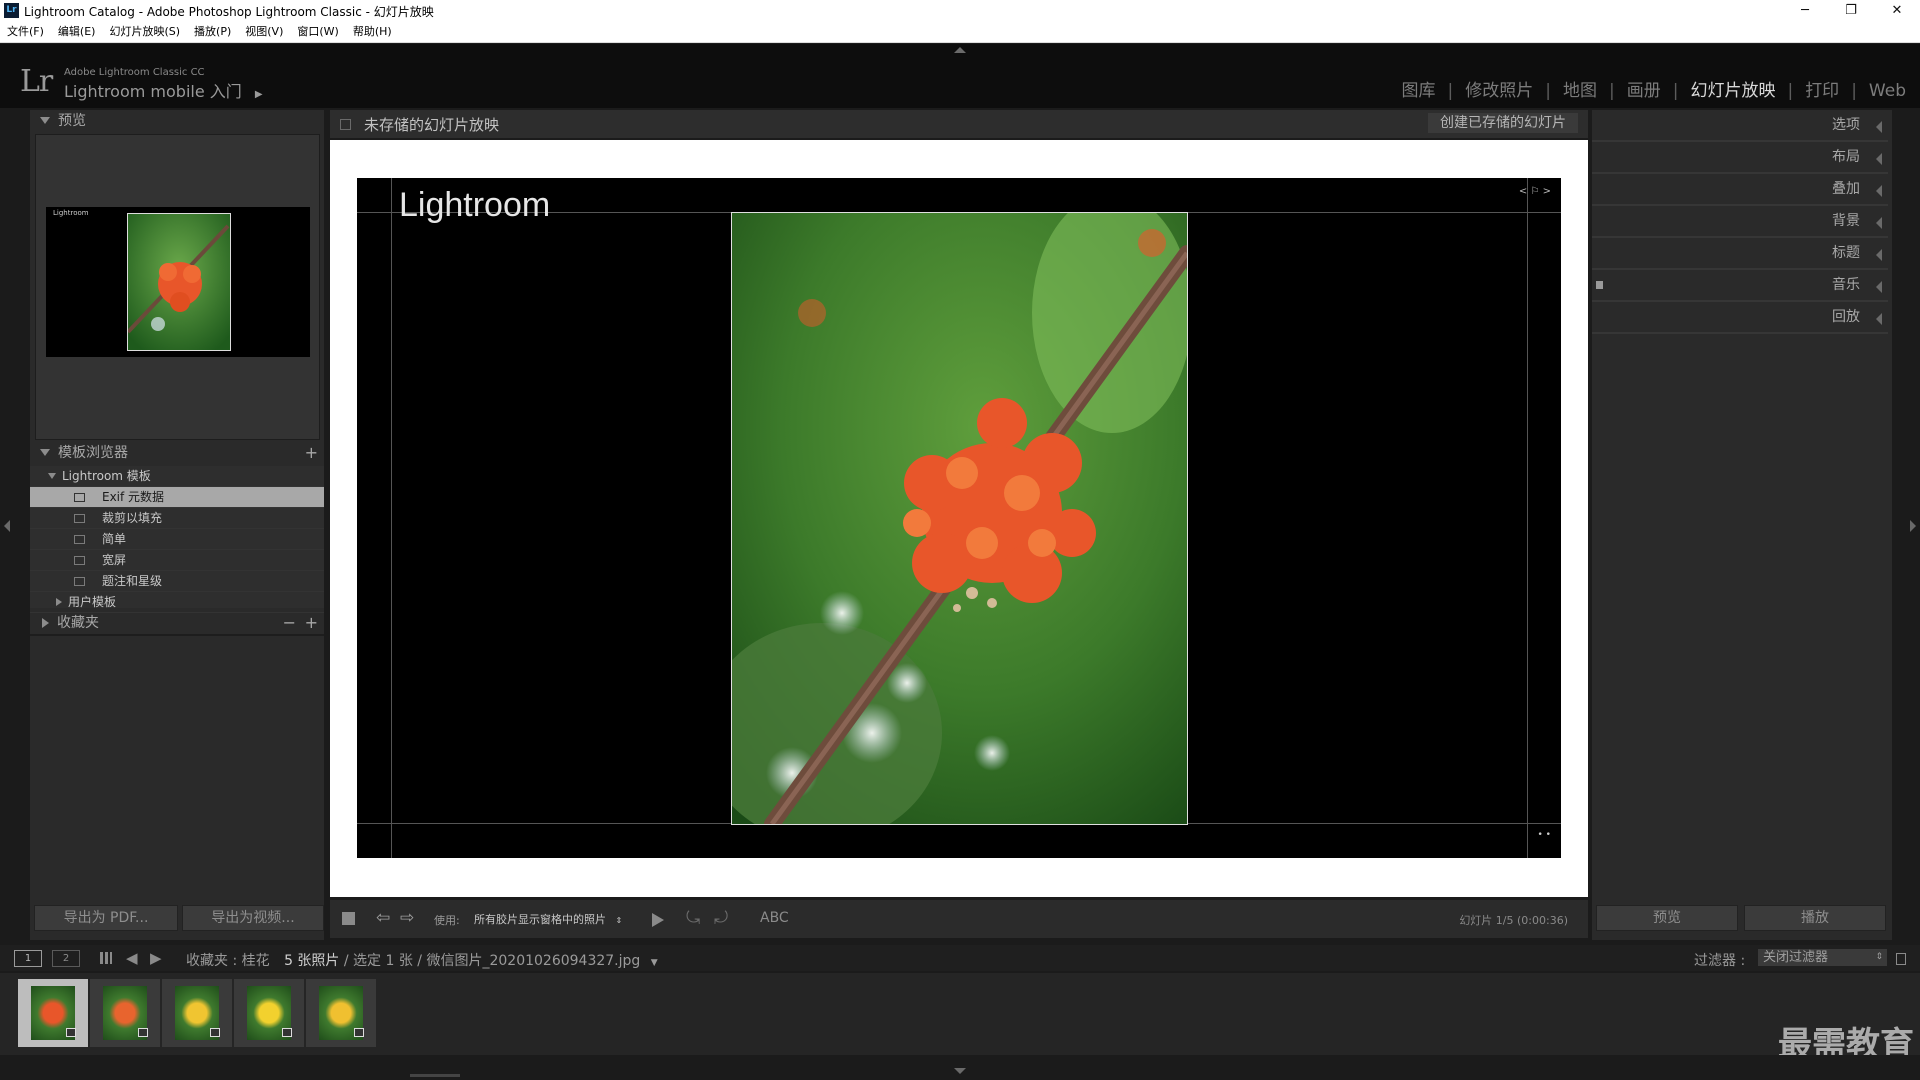 The image size is (1920, 1080). Describe the element at coordinates (1503, 123) in the screenshot. I see `create-saved-slideshow-button: 创建已存储的幻灯片` at that location.